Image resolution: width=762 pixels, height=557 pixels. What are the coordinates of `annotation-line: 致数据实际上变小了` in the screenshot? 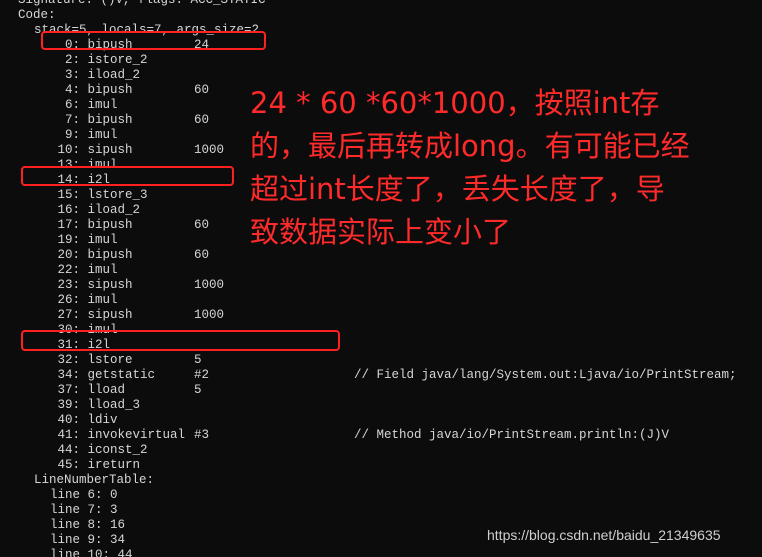 It's located at (381, 232).